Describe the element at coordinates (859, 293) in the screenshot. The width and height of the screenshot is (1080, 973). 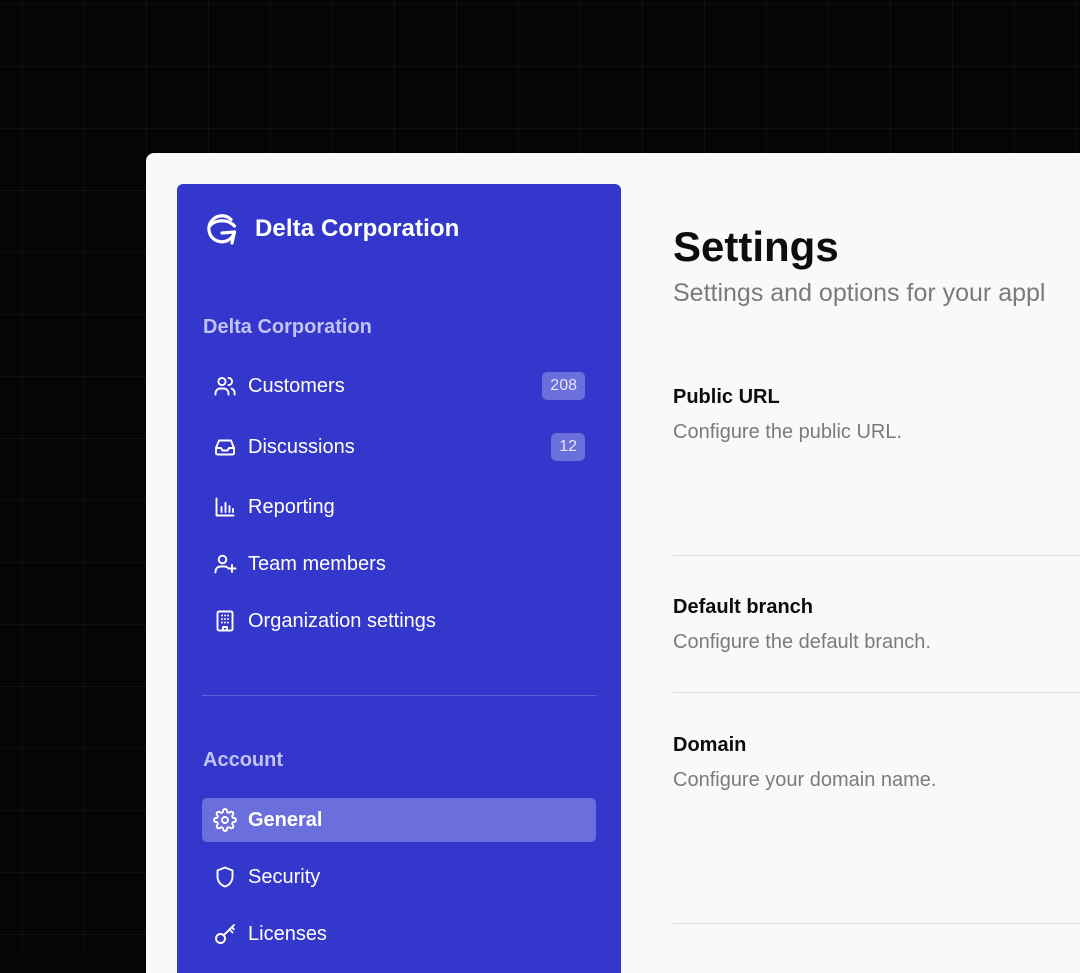
I see `page-subtitle: Settings and options for your appl` at that location.